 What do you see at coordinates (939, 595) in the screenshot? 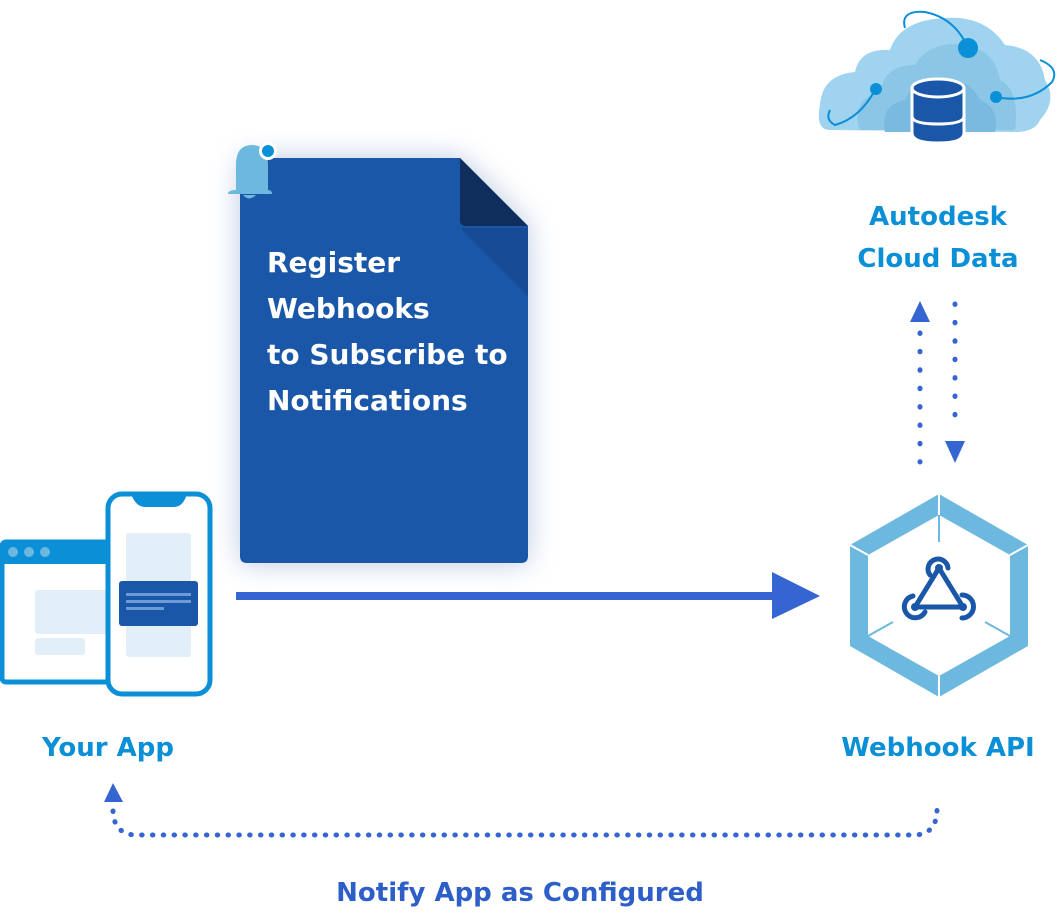
I see `webhook-hexagon-icon` at bounding box center [939, 595].